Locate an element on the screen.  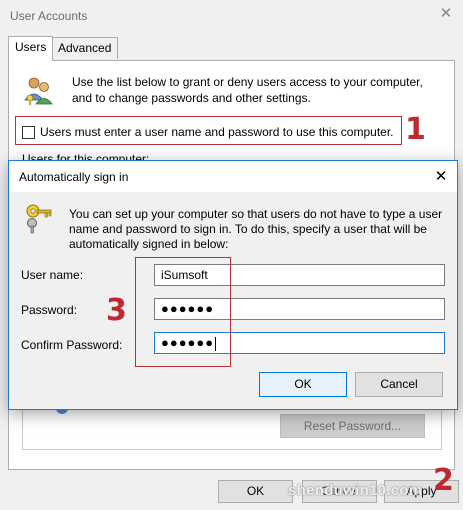
must-enter-checkbox is located at coordinates (28, 132).